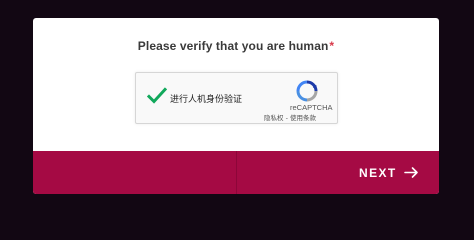 Image resolution: width=474 pixels, height=240 pixels. I want to click on verification-heading: Please verify that you are human*, so click(236, 46).